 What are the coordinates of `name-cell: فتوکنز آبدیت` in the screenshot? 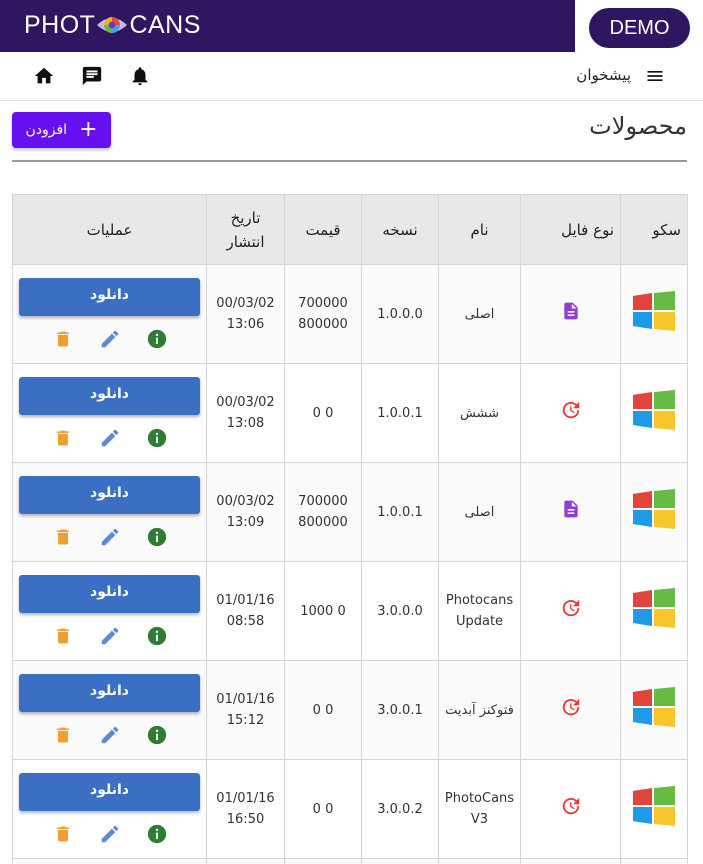 It's located at (479, 710).